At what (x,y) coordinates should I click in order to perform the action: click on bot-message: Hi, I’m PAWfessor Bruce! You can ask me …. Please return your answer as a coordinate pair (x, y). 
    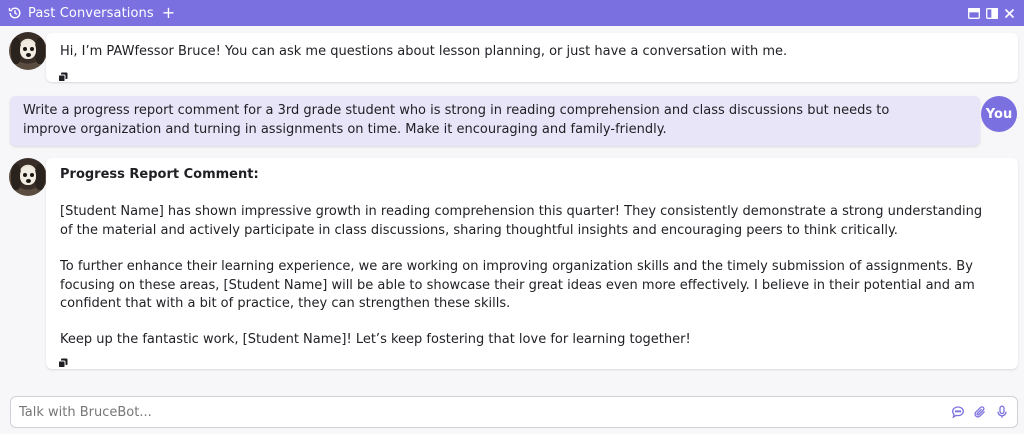
    Looking at the image, I should click on (532, 57).